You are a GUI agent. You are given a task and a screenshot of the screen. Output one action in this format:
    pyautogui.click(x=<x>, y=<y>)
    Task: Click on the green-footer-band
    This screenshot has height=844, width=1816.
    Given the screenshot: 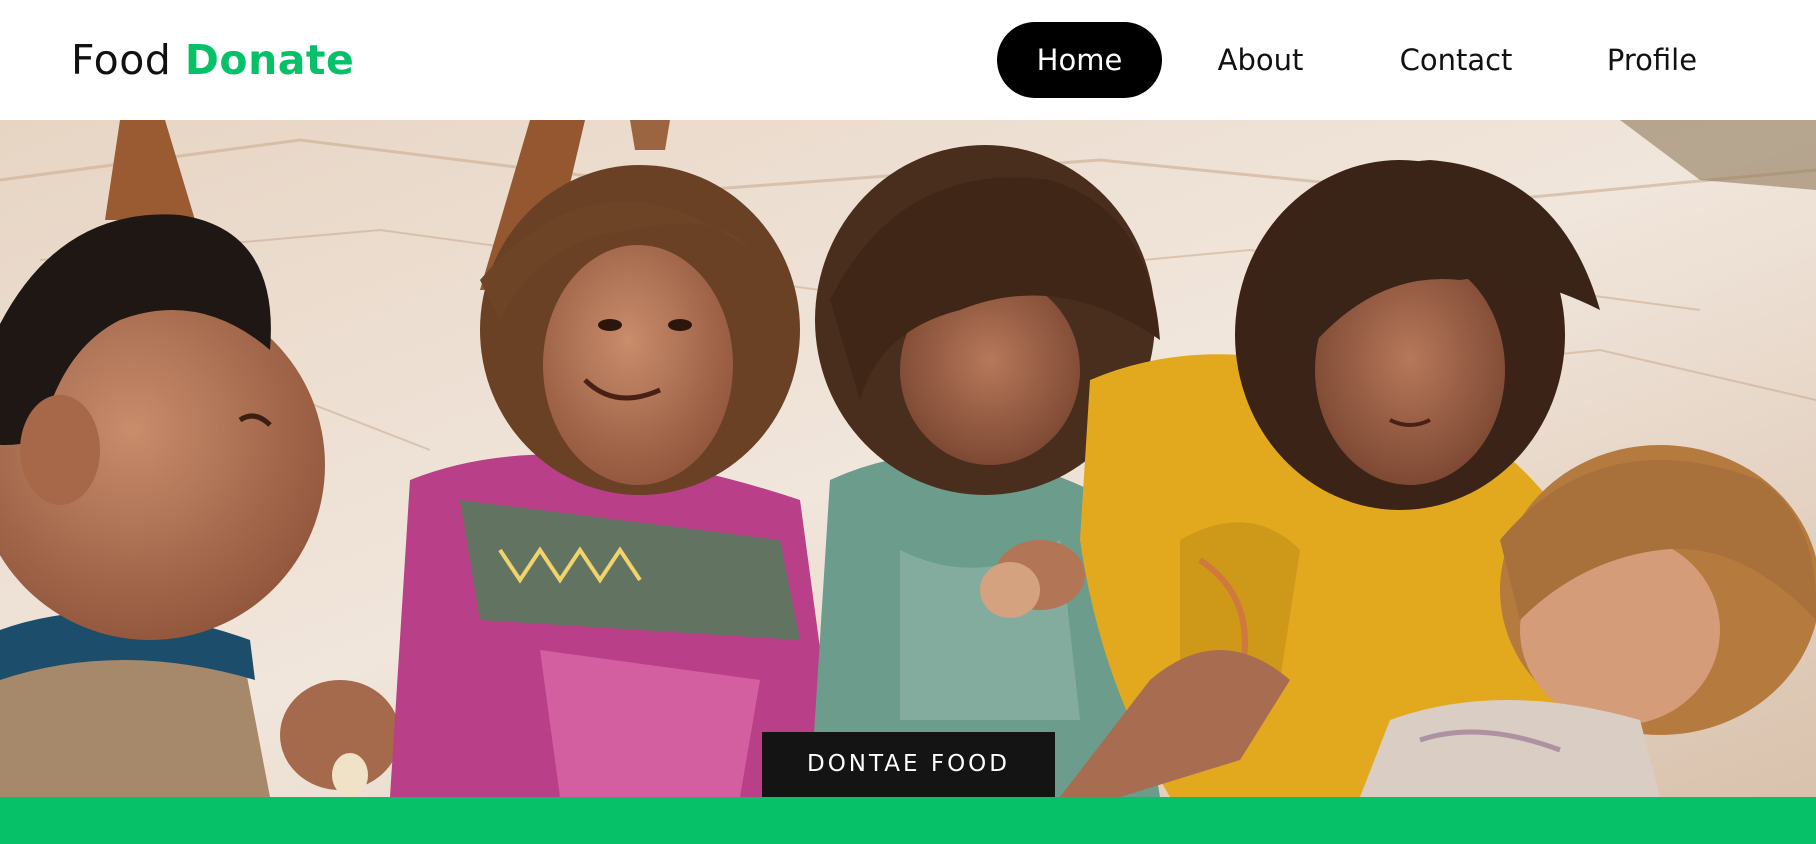 What is the action you would take?
    pyautogui.click(x=908, y=820)
    